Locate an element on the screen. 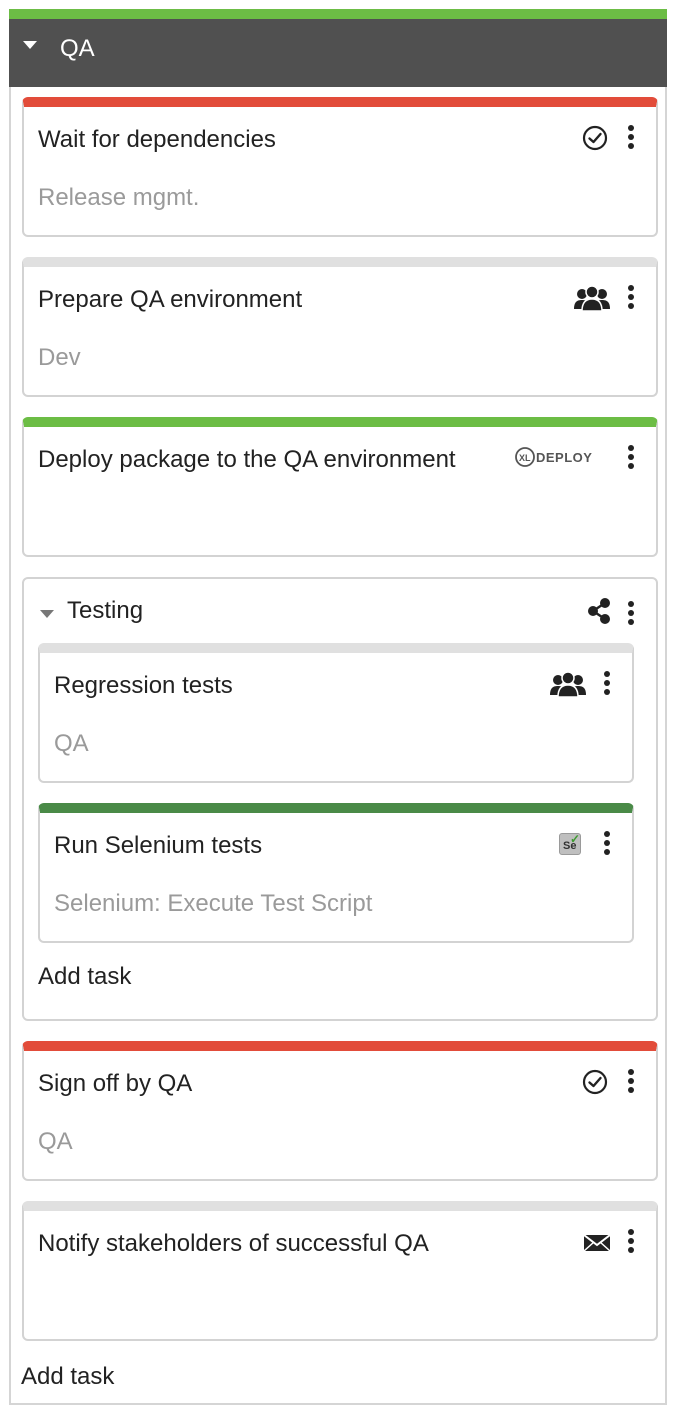 The width and height of the screenshot is (678, 1418). group-add-task-link: Add task is located at coordinates (84, 977).